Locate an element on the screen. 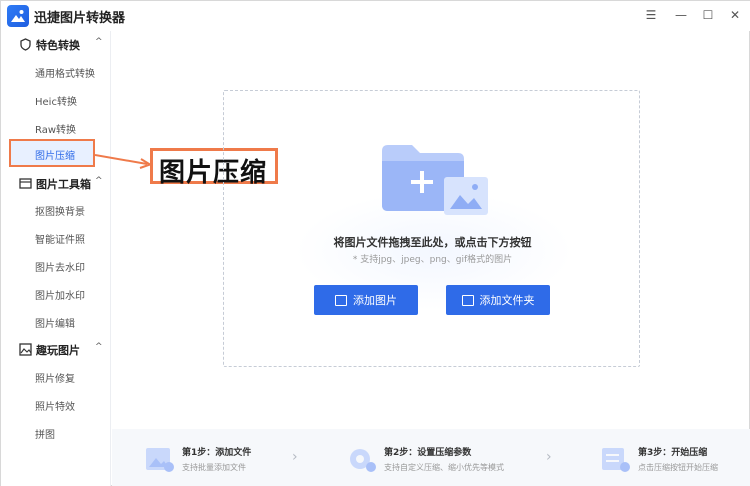  sidebar-item-photo-repair: 照片修复 is located at coordinates (55, 377).